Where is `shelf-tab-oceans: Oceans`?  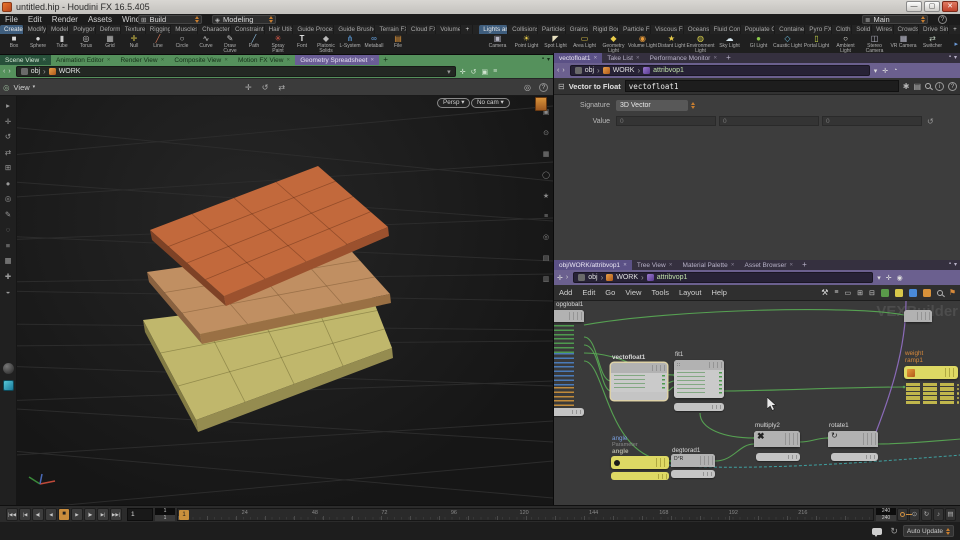
shelf-tab-oceans: Oceans is located at coordinates (697, 29).